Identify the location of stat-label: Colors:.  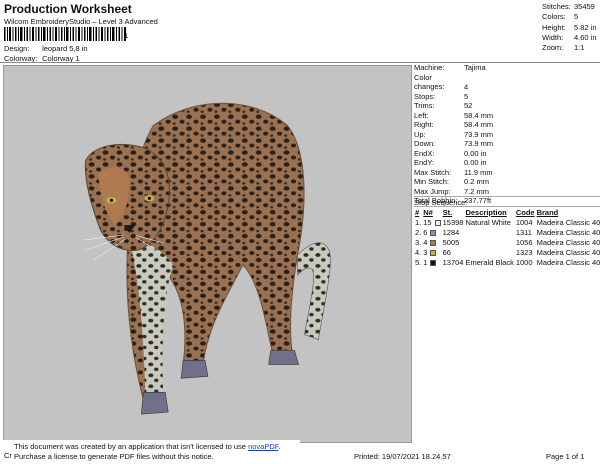
(554, 17).